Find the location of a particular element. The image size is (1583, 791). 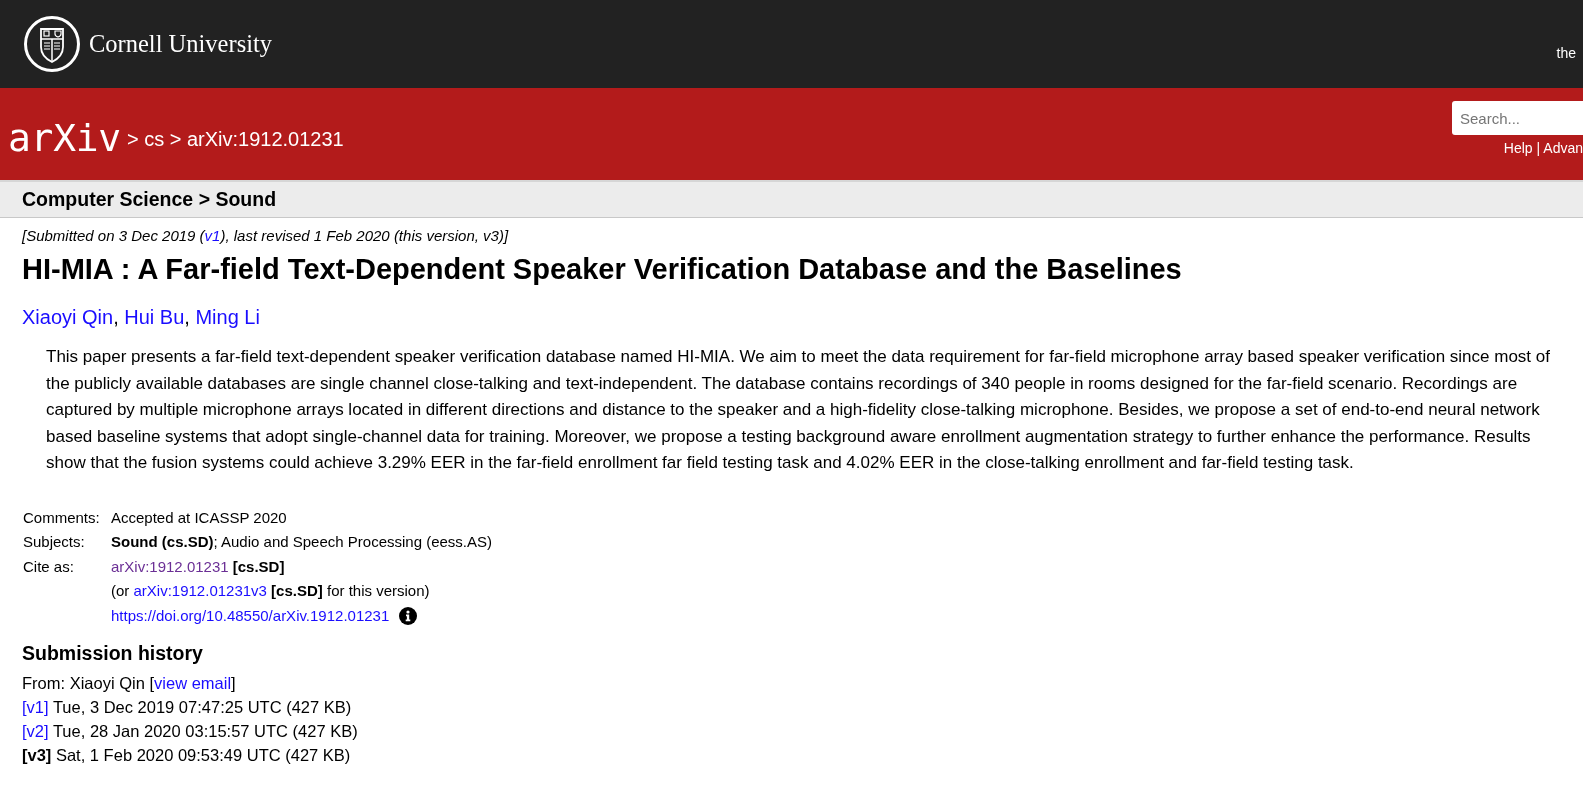

paper-title: HI-MIA : A Far-field Text-Dependent Speaker Verification Database and the Baselines is located at coordinates (602, 269).